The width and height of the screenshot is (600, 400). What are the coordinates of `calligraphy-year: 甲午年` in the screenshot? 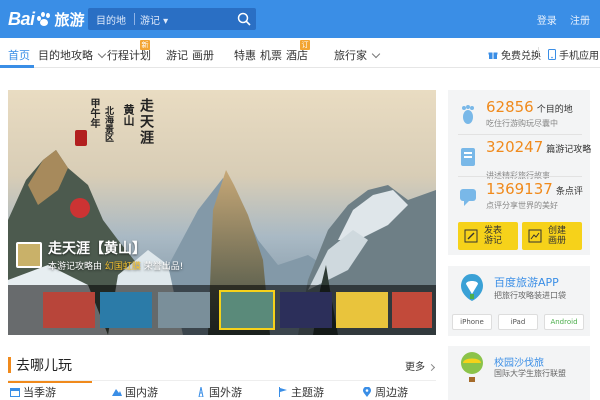 It's located at (93, 113).